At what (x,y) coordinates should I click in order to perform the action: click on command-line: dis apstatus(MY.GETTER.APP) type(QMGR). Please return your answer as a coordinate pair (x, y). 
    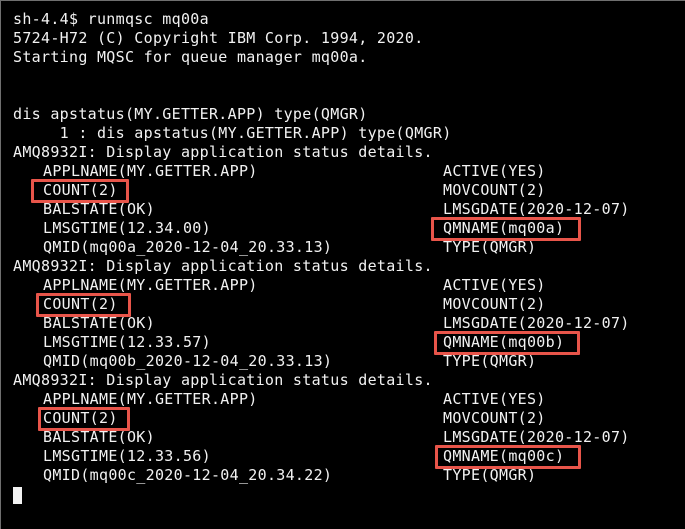
    Looking at the image, I should click on (190, 114).